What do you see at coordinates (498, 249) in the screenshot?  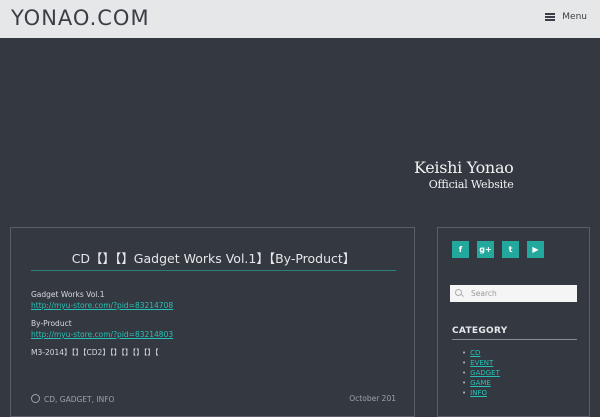 I see `social-links: f g+ t ▶` at bounding box center [498, 249].